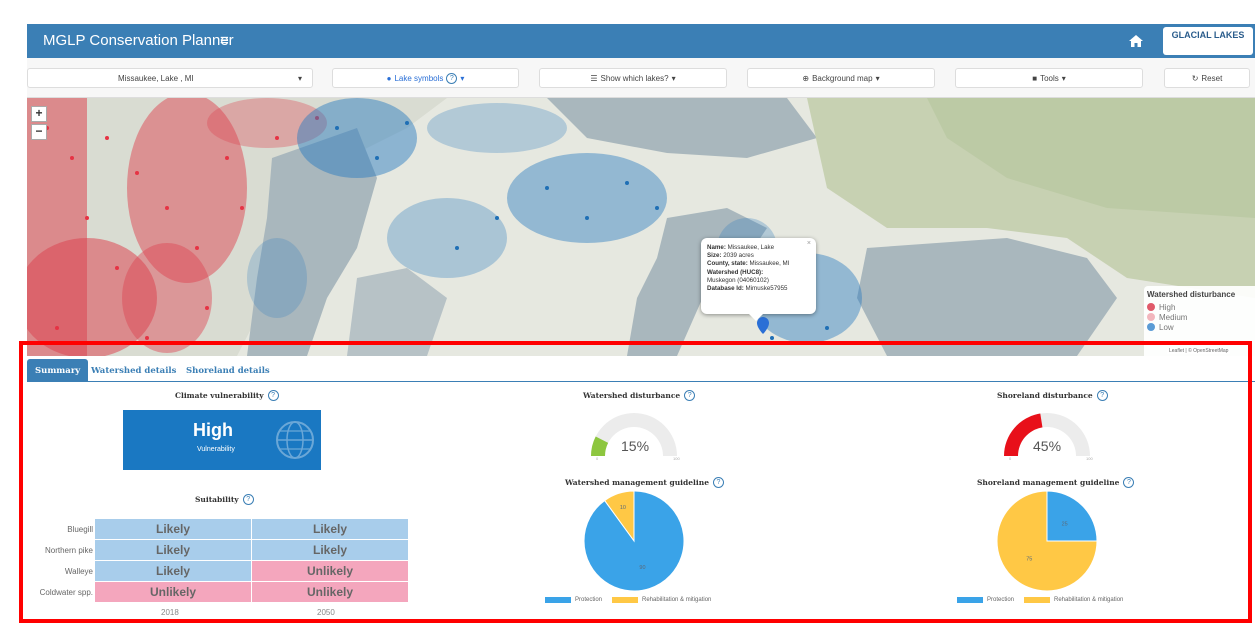 Image resolution: width=1255 pixels, height=627 pixels. I want to click on shoreland-disturbance-title: Shoreland disturbance?, so click(1052, 395).